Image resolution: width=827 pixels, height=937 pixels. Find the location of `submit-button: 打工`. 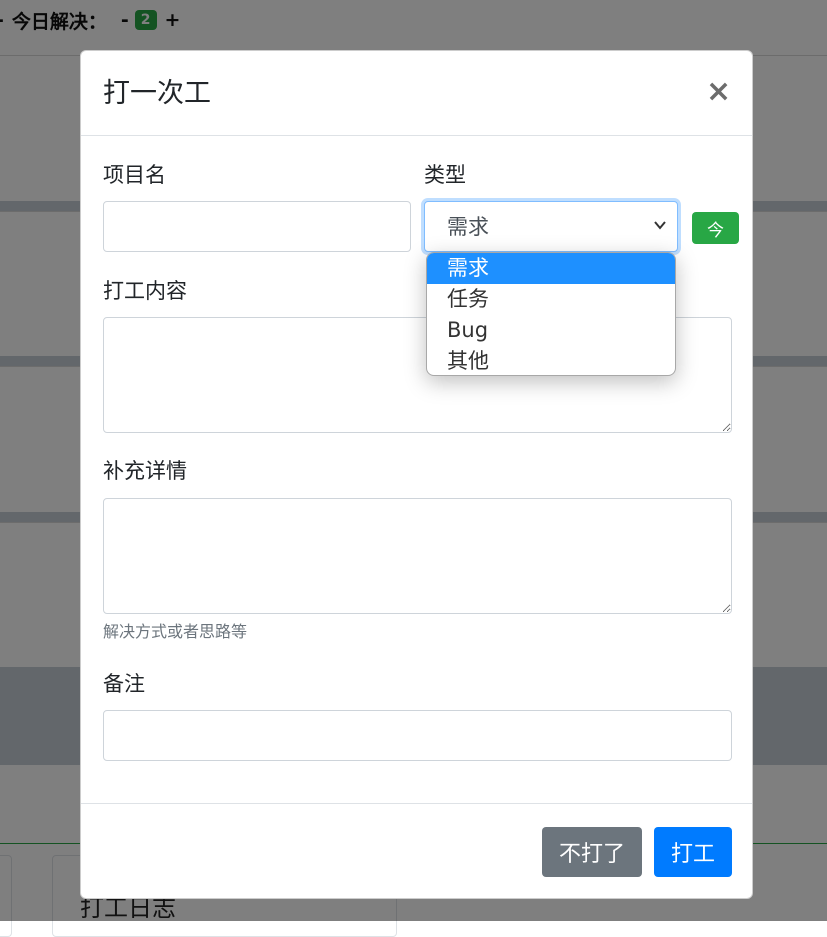

submit-button: 打工 is located at coordinates (693, 852).